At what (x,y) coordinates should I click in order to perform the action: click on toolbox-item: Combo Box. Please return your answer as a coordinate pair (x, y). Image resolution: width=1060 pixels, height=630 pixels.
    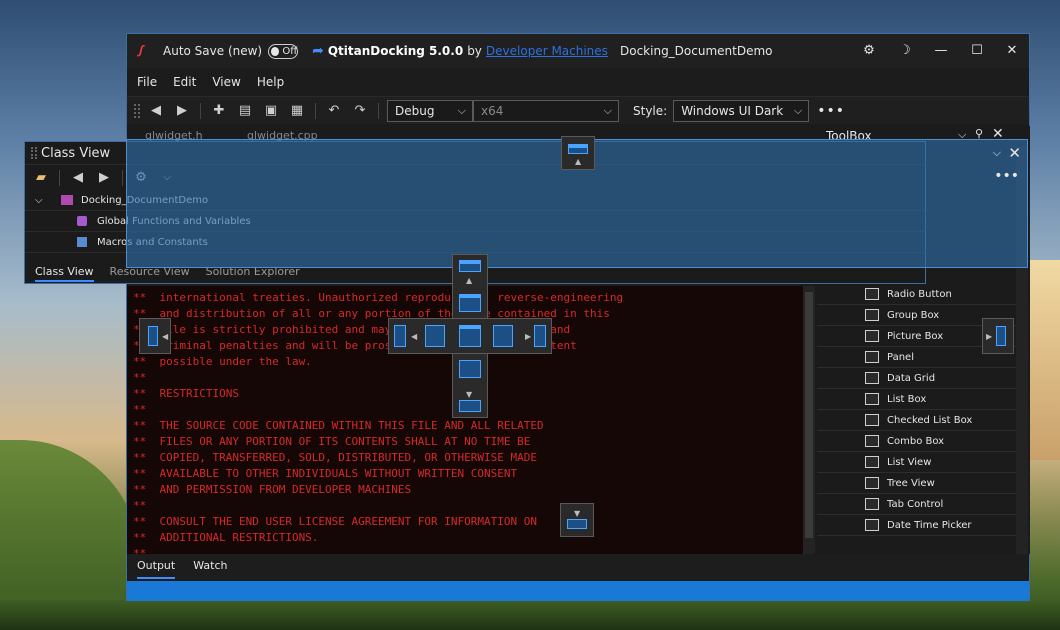
    Looking at the image, I should click on (916, 441).